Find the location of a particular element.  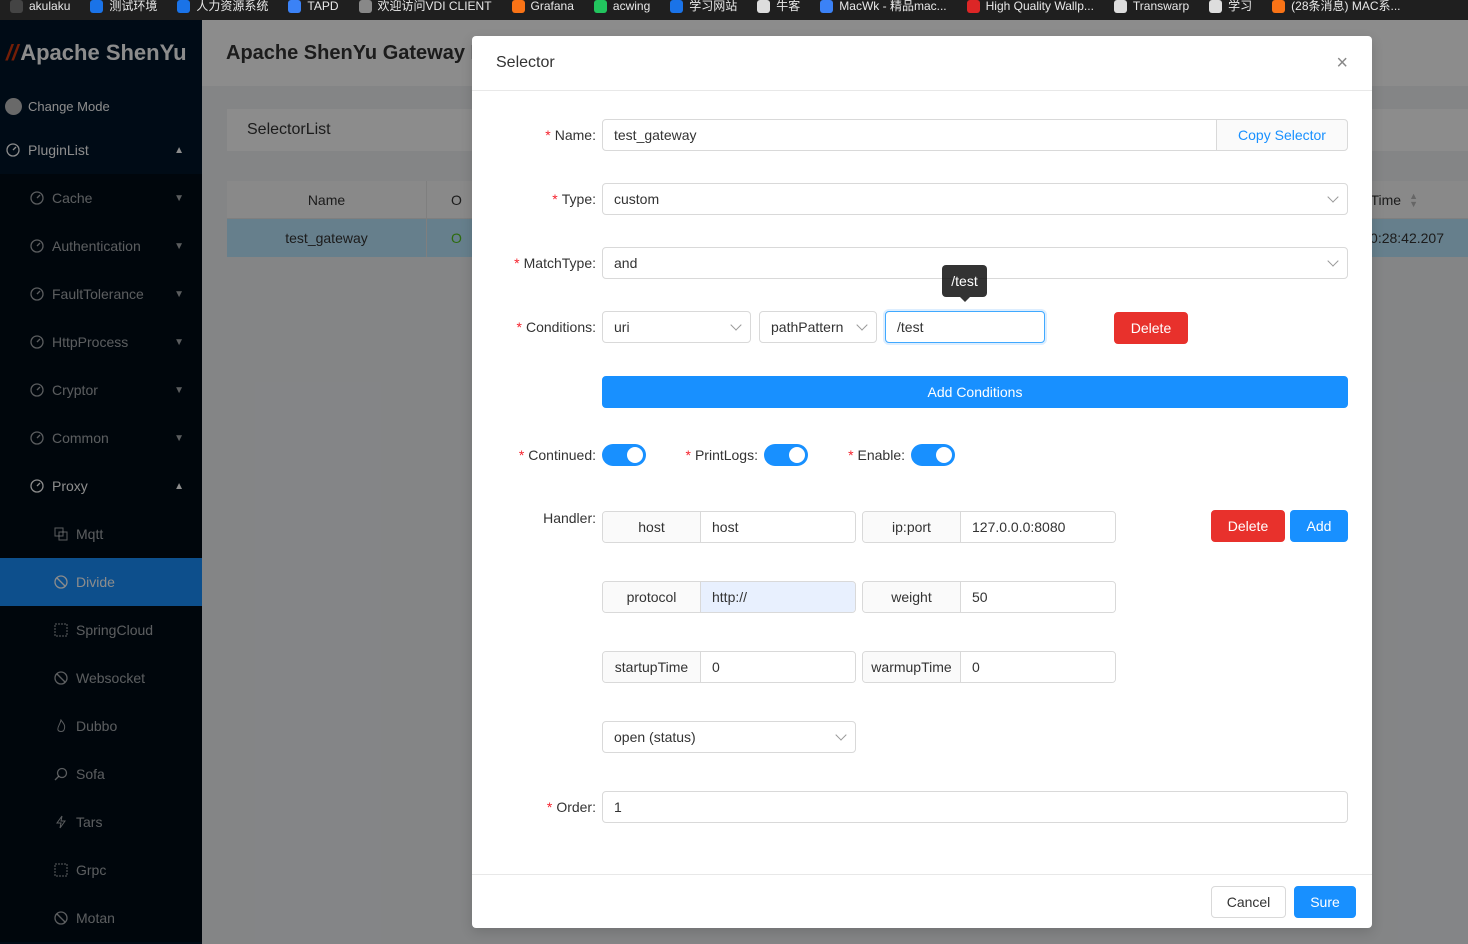

bookmark-item: 人力资源系统 is located at coordinates (222, 8).